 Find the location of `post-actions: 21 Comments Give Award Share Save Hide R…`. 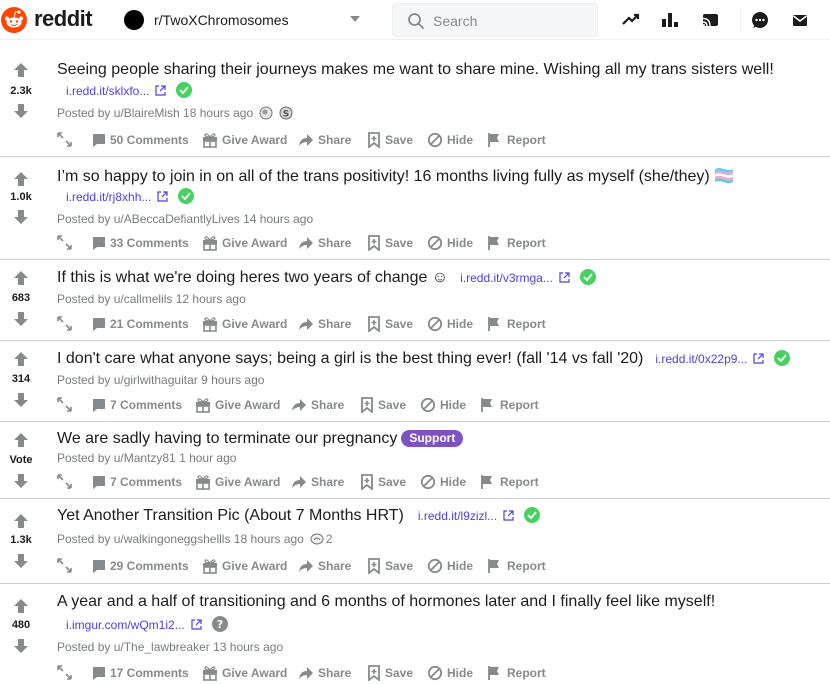

post-actions: 21 Comments Give Award Share Save Hide R… is located at coordinates (437, 324).